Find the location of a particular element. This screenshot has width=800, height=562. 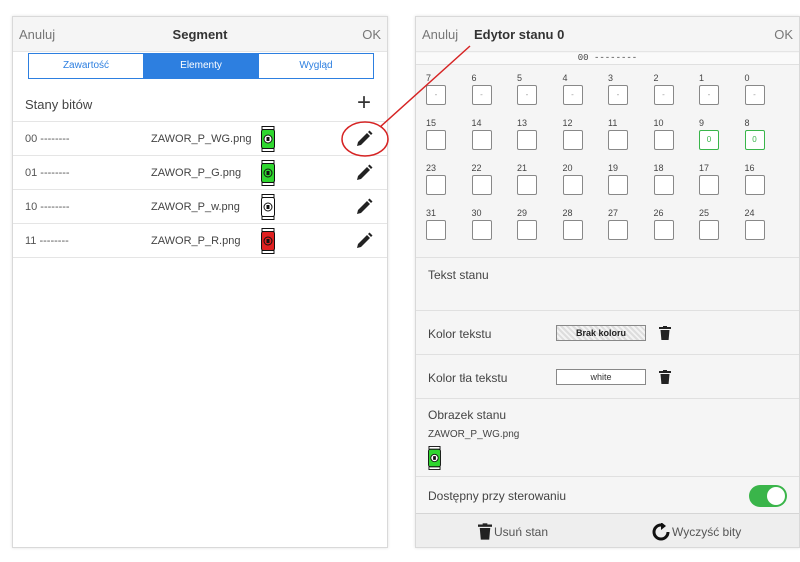

clear-bits-label: Wyczyść bity is located at coordinates (707, 532).